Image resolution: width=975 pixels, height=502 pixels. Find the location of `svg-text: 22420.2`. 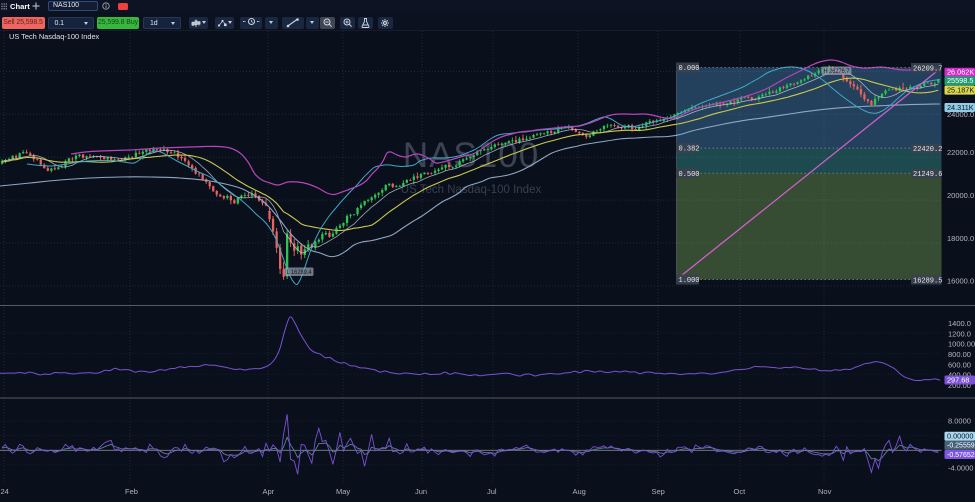

svg-text: 22420.2 is located at coordinates (927, 150).